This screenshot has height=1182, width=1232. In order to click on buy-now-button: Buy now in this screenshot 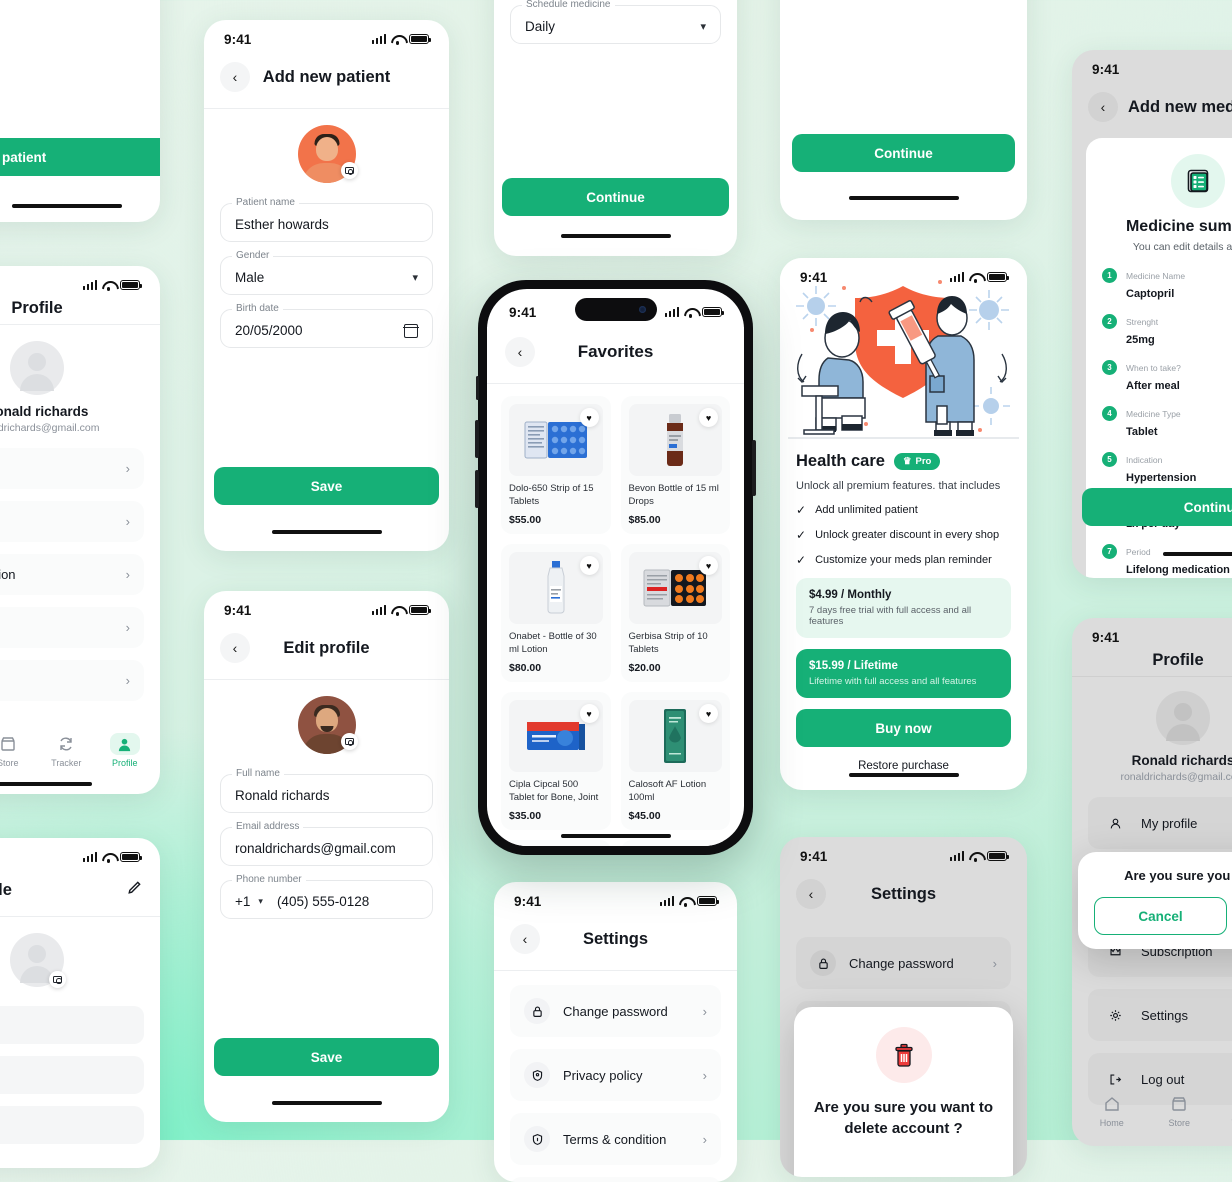, I will do `click(903, 728)`.